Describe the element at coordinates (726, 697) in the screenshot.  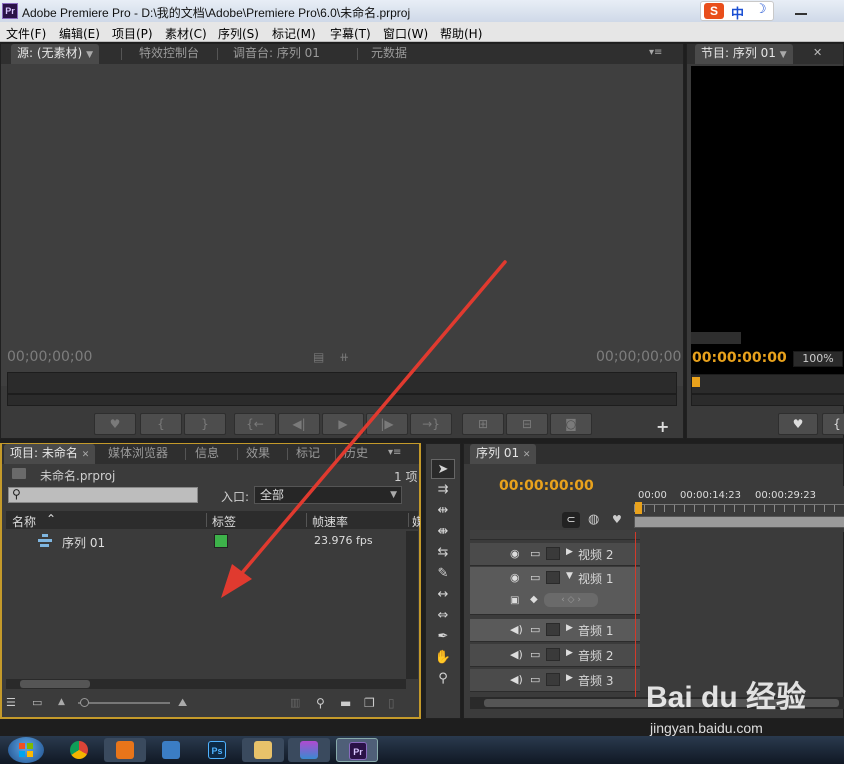
I see `watermark-brand: Bai du 经验` at that location.